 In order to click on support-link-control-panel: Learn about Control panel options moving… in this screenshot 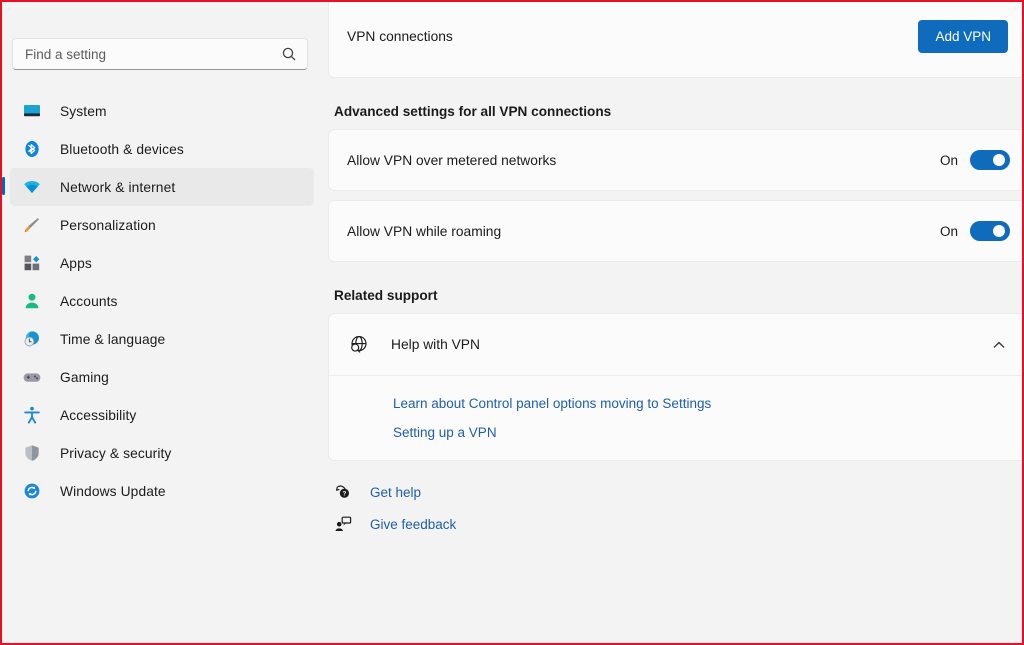, I will do `click(552, 403)`.